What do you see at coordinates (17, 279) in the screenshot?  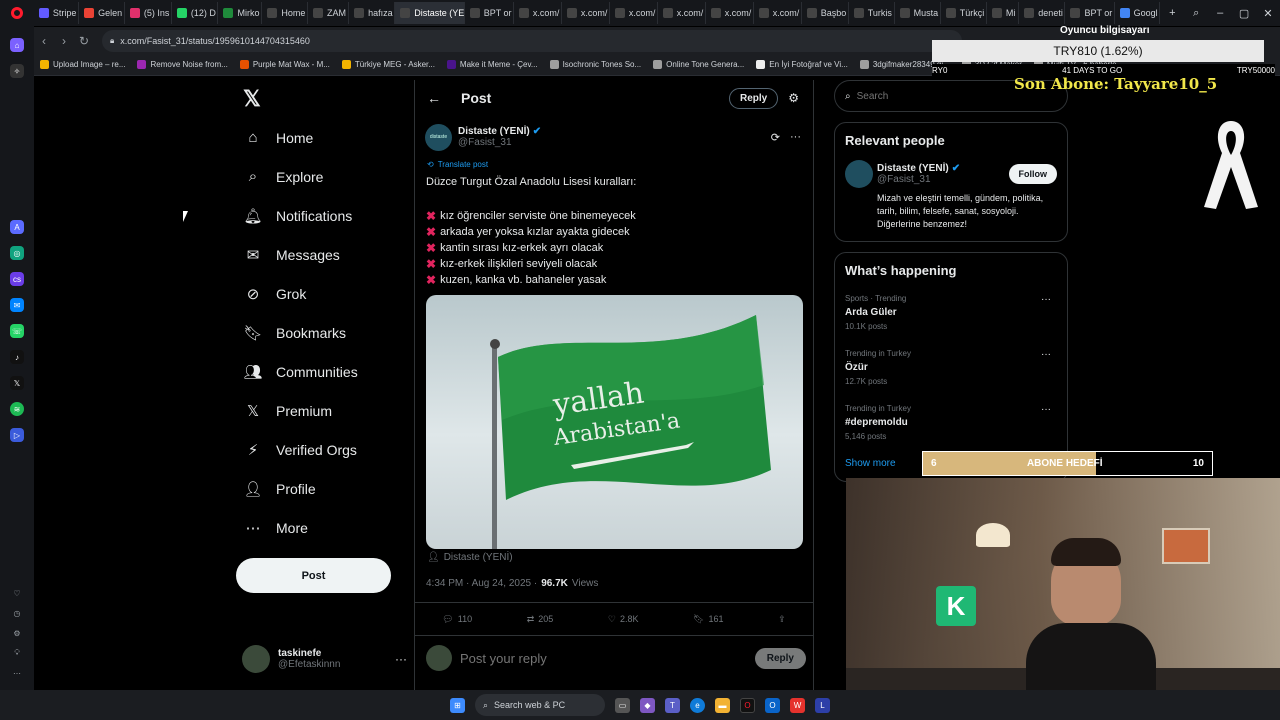 I see `cs-app-icon: cs` at bounding box center [17, 279].